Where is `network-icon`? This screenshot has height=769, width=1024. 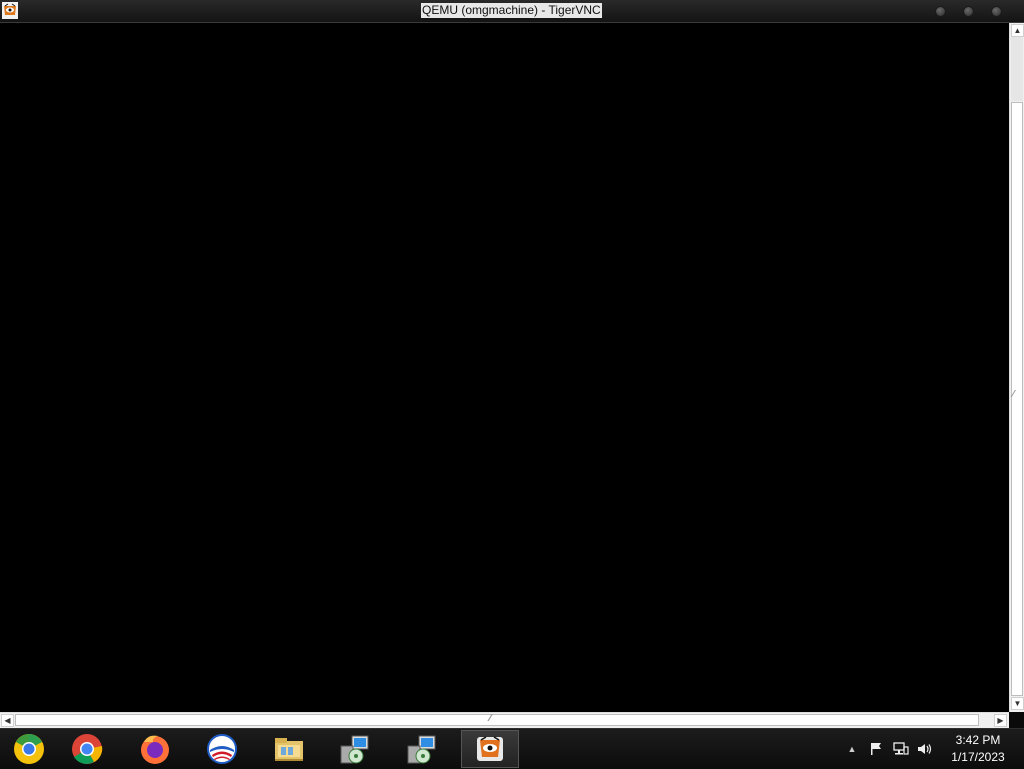
network-icon is located at coordinates (901, 748).